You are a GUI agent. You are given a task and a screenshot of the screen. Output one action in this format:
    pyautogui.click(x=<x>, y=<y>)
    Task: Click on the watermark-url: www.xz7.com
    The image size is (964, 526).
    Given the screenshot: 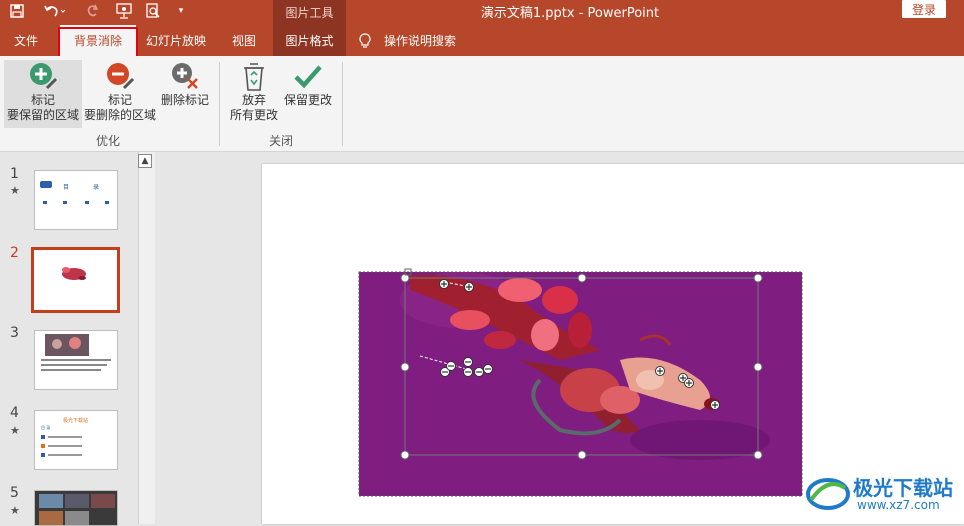 What is the action you would take?
    pyautogui.click(x=898, y=505)
    